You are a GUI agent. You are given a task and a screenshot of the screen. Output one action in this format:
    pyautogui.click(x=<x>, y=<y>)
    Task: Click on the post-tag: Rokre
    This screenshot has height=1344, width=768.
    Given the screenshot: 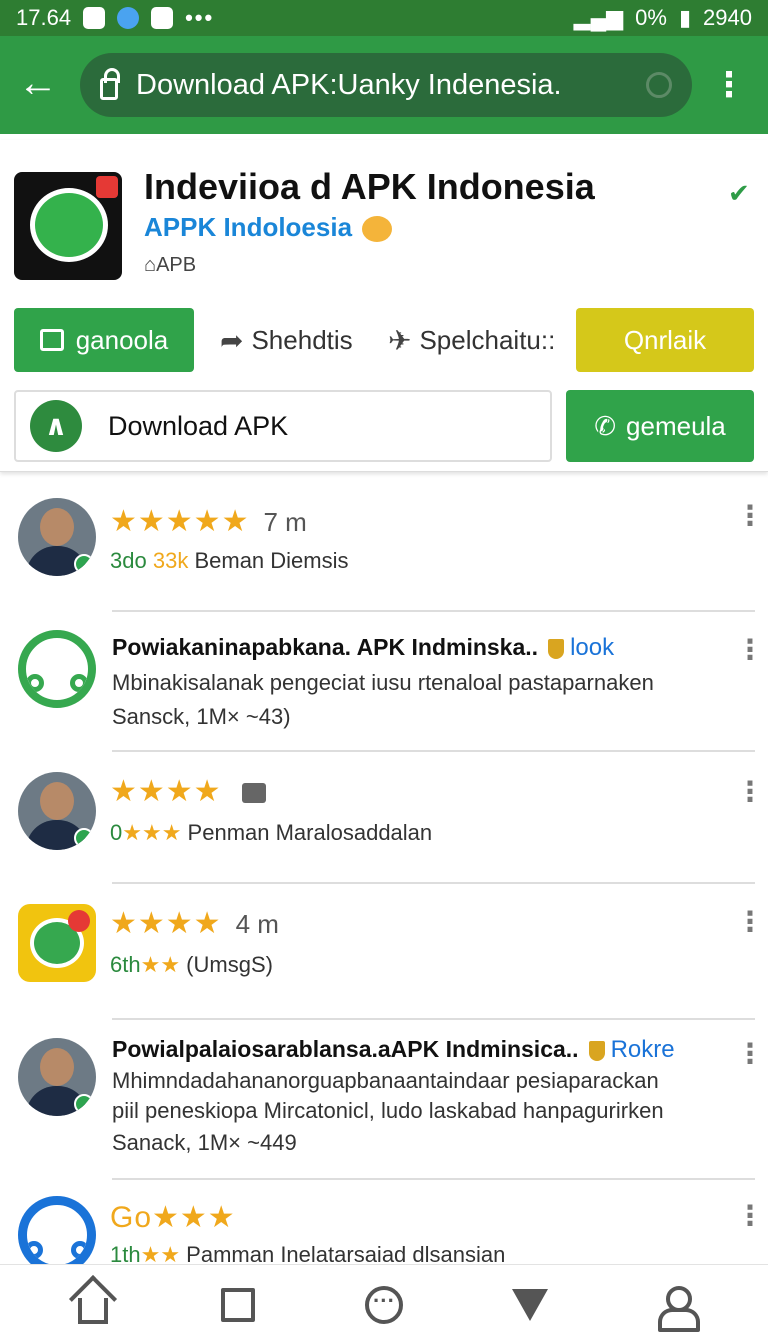 What is the action you would take?
    pyautogui.click(x=631, y=1049)
    